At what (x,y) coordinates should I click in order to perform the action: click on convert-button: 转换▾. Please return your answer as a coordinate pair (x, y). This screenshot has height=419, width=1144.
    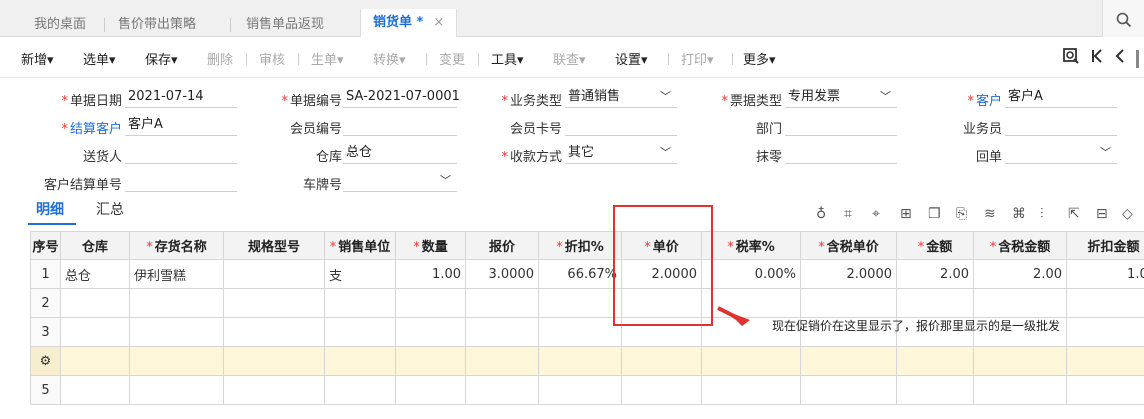
    Looking at the image, I should click on (389, 58).